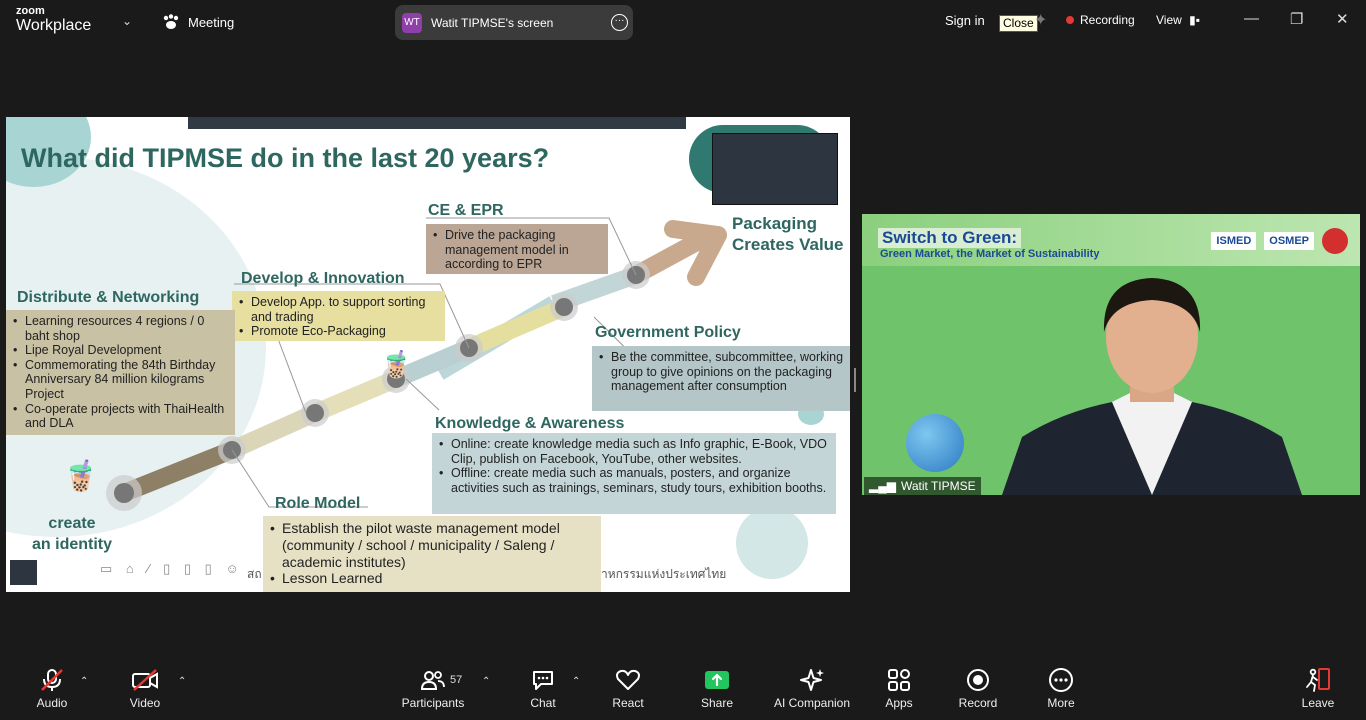  What do you see at coordinates (318, 503) in the screenshot?
I see `role-model-heading: Role Model` at bounding box center [318, 503].